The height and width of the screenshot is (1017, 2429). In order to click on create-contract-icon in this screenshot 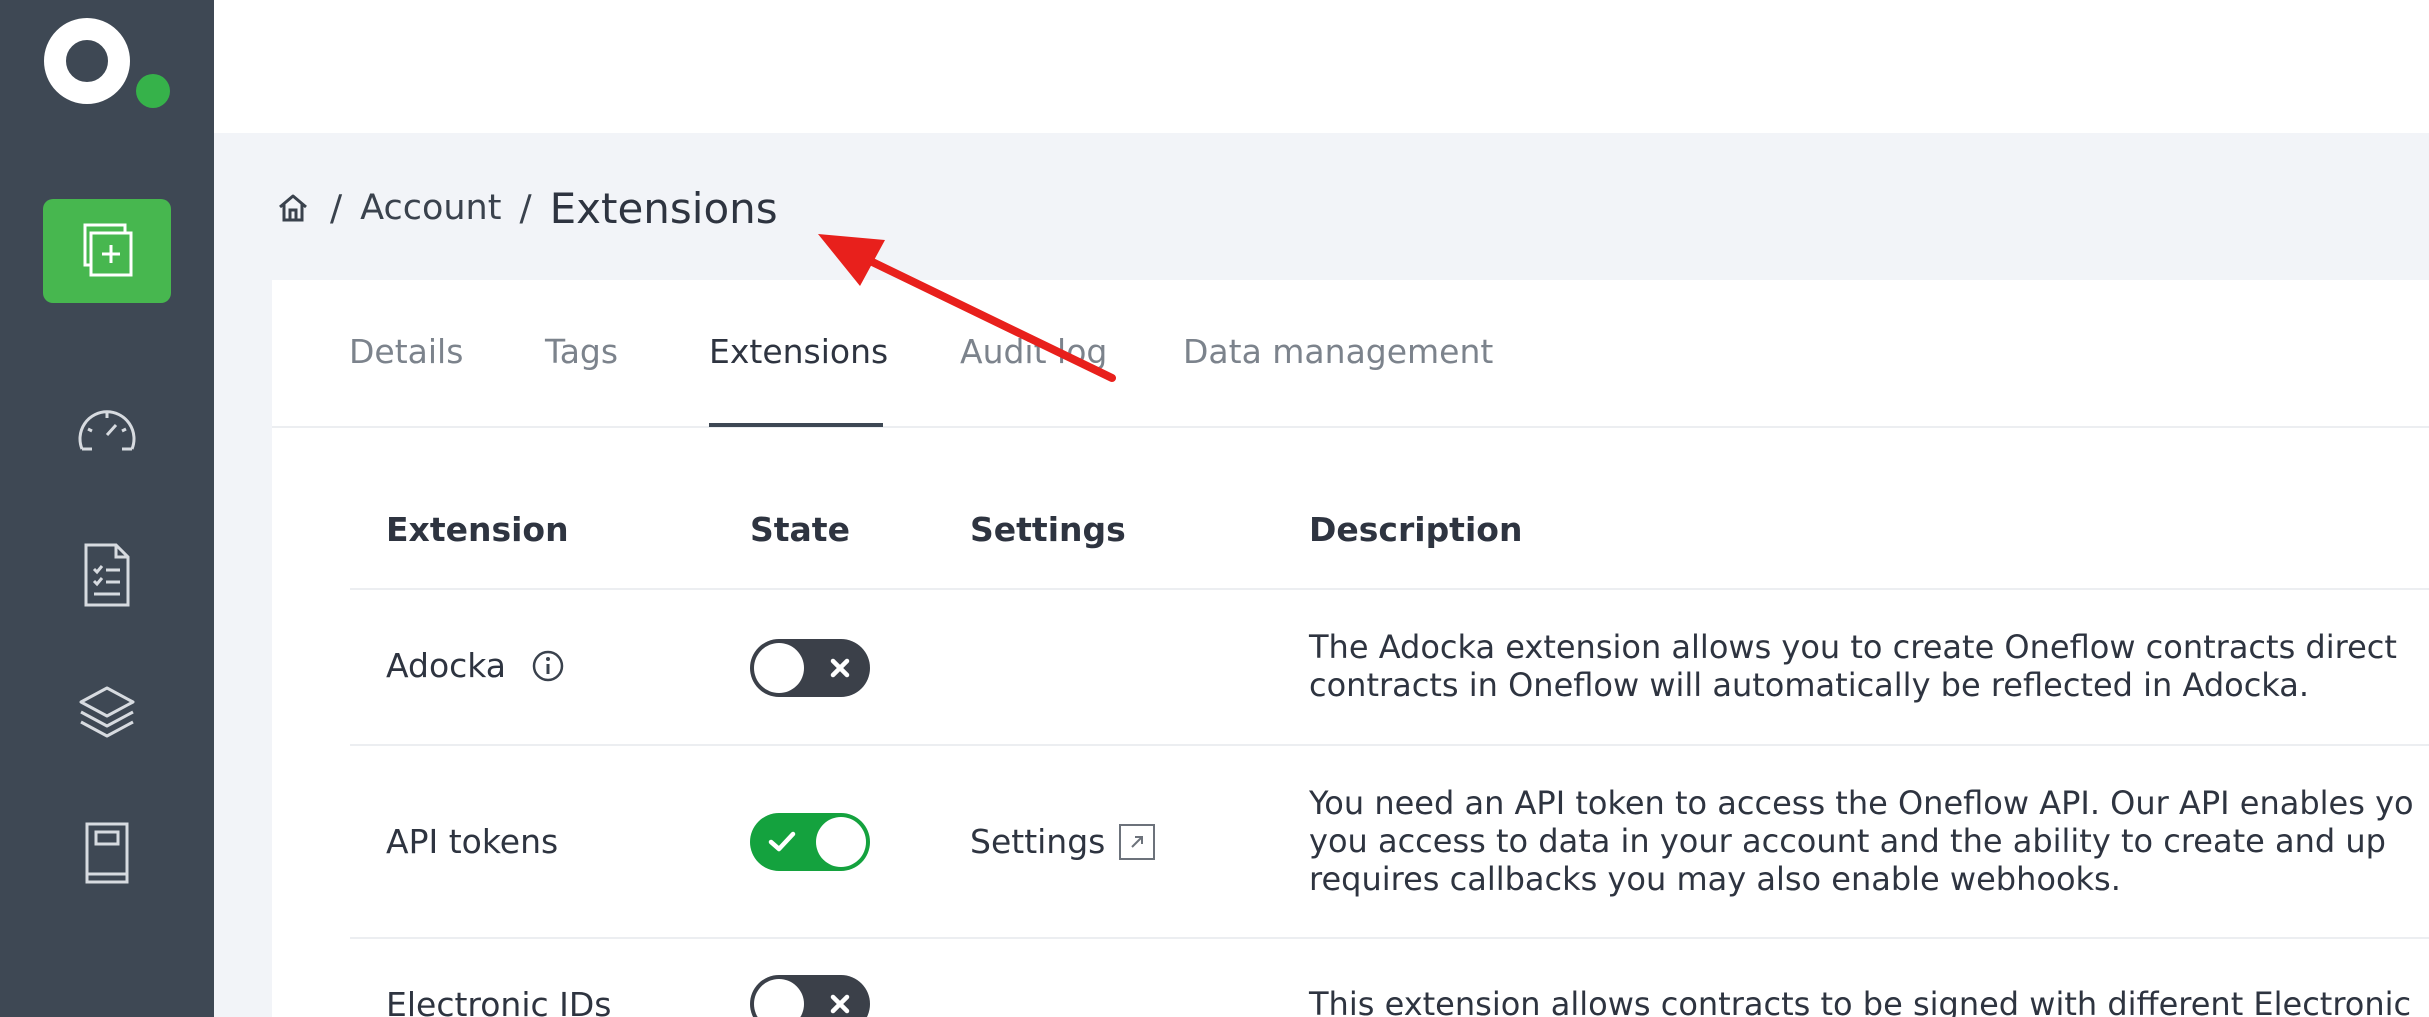, I will do `click(108, 250)`.